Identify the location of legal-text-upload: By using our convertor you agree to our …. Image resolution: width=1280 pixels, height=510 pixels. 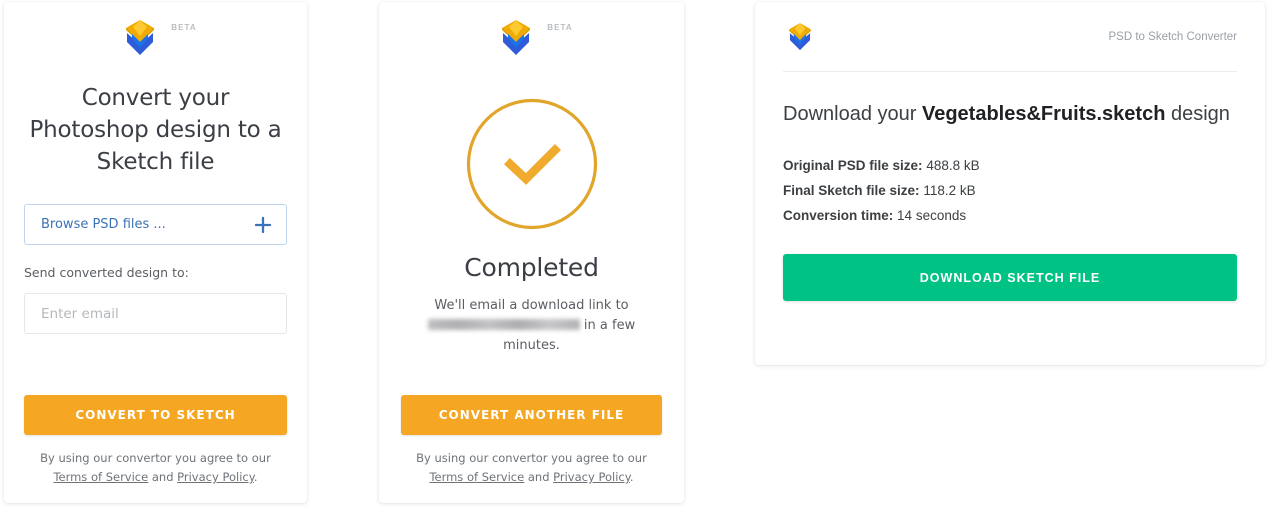
(155, 468).